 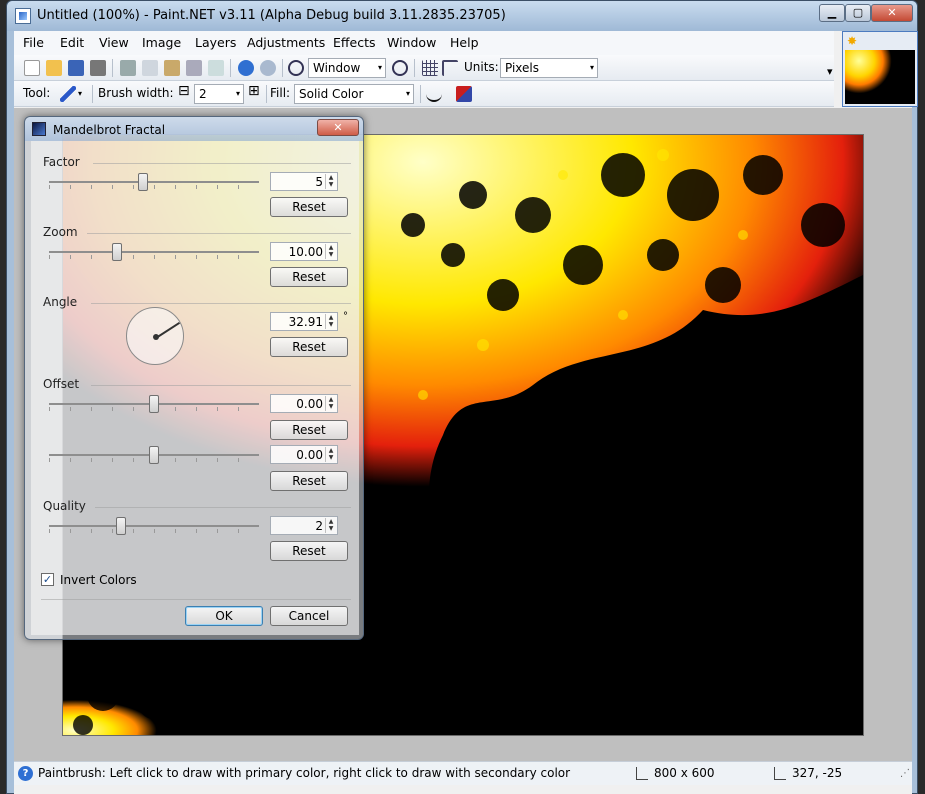 I want to click on offset-label: Offset, so click(x=61, y=384).